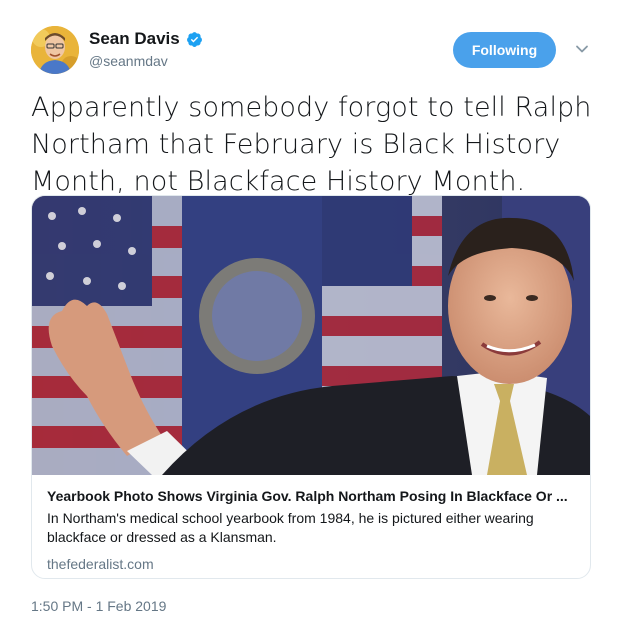 The image size is (623, 624). What do you see at coordinates (582, 49) in the screenshot?
I see `chevron-down-icon` at bounding box center [582, 49].